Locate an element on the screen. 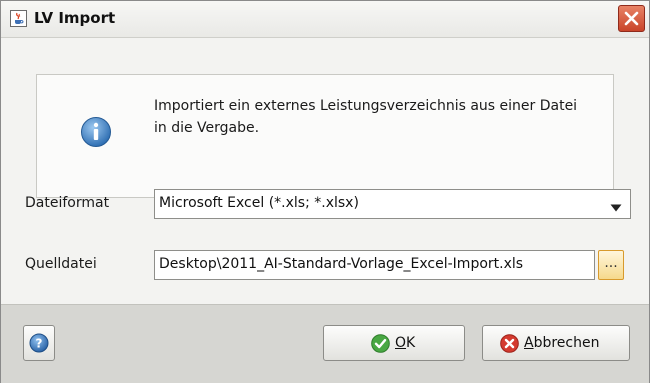 This screenshot has width=650, height=383. cancel-button: Abbrechen is located at coordinates (556, 343).